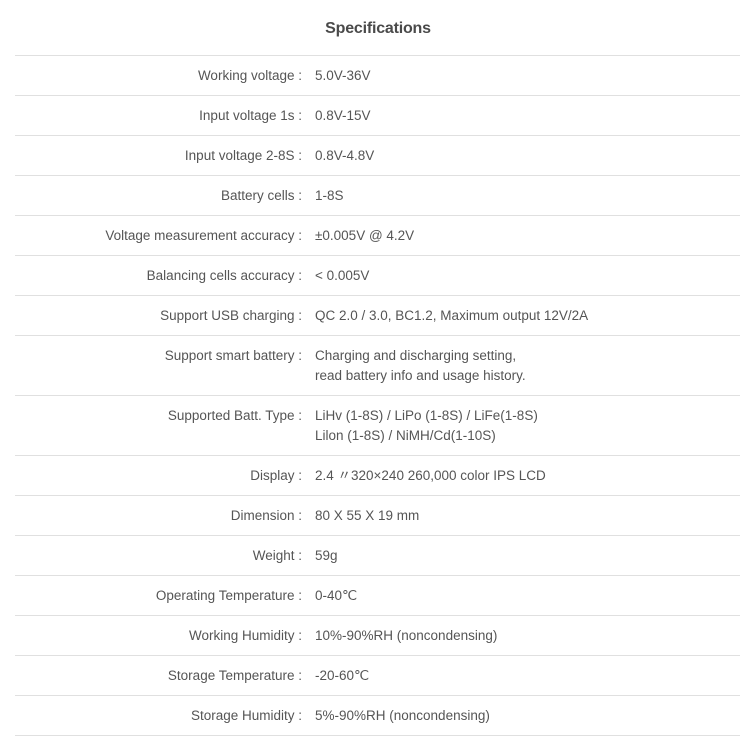 The image size is (750, 736). I want to click on spec-value: -20-60℃, so click(342, 675).